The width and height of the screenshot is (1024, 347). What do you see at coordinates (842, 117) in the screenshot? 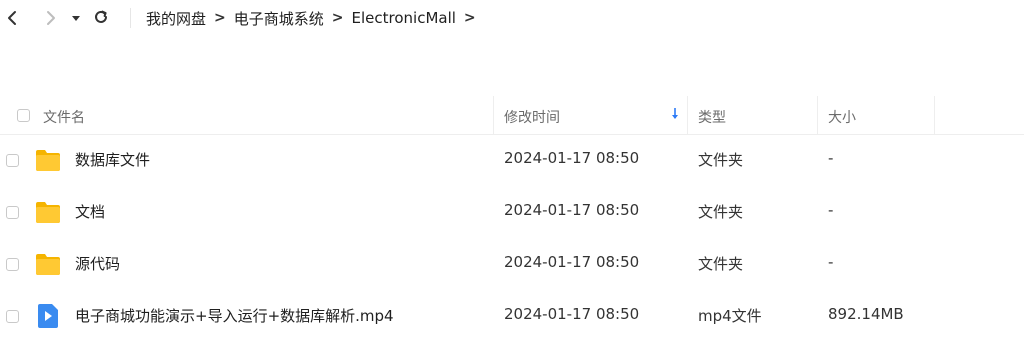
I see `column-header-size: 大小` at bounding box center [842, 117].